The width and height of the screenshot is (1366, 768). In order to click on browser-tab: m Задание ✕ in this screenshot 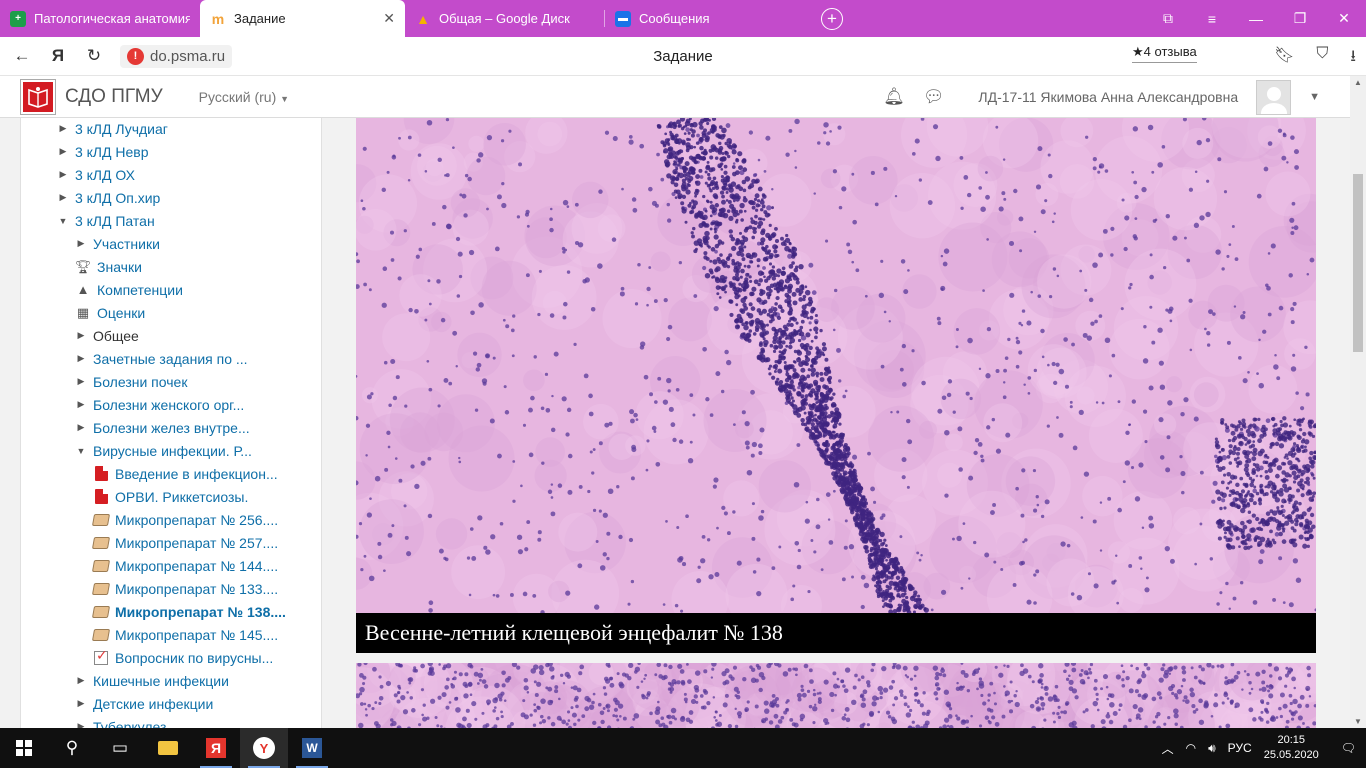, I will do `click(302, 18)`.